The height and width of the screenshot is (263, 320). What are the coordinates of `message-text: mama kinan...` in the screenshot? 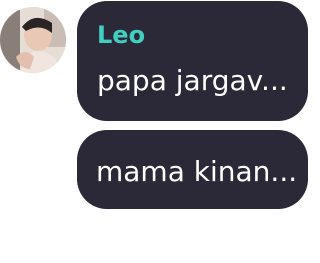 It's located at (197, 171).